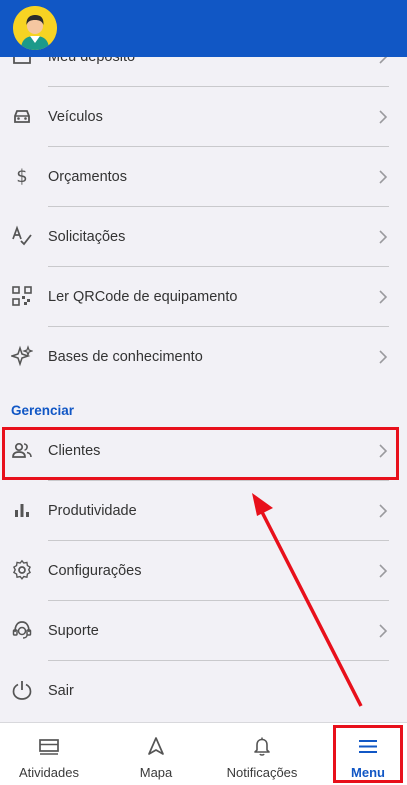 Image resolution: width=407 pixels, height=785 pixels. Describe the element at coordinates (22, 690) in the screenshot. I see `power-icon` at that location.